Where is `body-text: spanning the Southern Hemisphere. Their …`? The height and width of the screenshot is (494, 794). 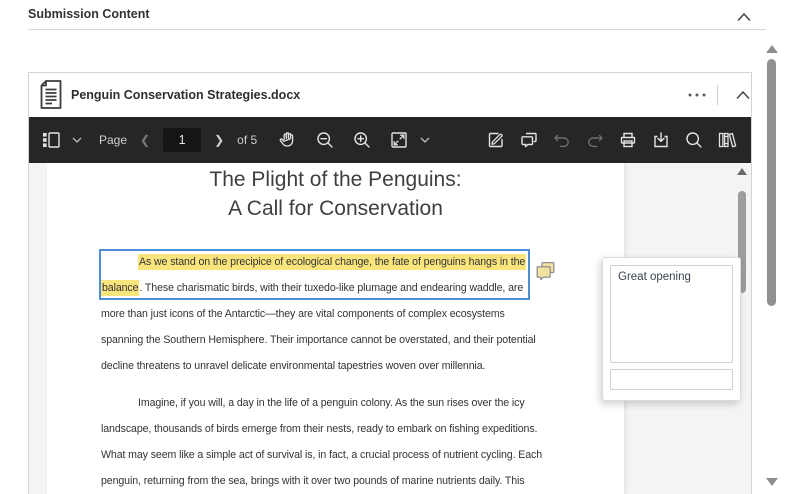 body-text: spanning the Southern Hemisphere. Their … is located at coordinates (318, 340).